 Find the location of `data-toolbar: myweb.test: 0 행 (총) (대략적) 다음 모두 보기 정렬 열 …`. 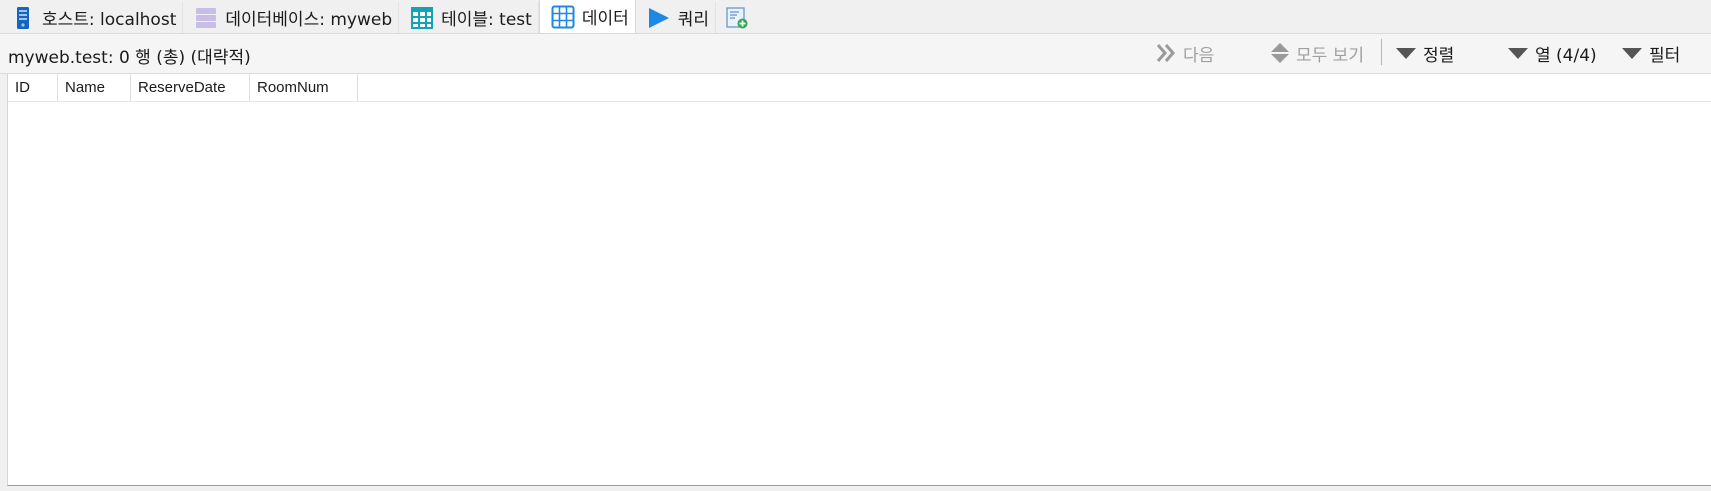

data-toolbar: myweb.test: 0 행 (총) (대략적) 다음 모두 보기 정렬 열 … is located at coordinates (855, 54).